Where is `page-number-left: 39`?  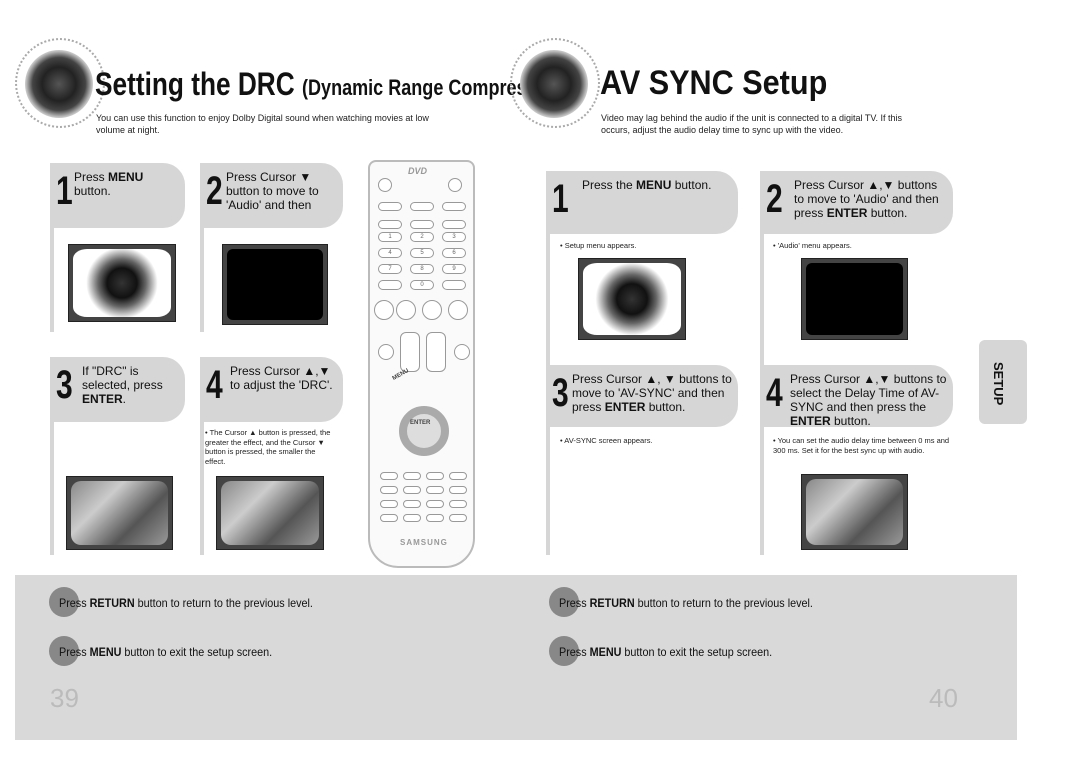
page-number-left: 39 is located at coordinates (64, 698).